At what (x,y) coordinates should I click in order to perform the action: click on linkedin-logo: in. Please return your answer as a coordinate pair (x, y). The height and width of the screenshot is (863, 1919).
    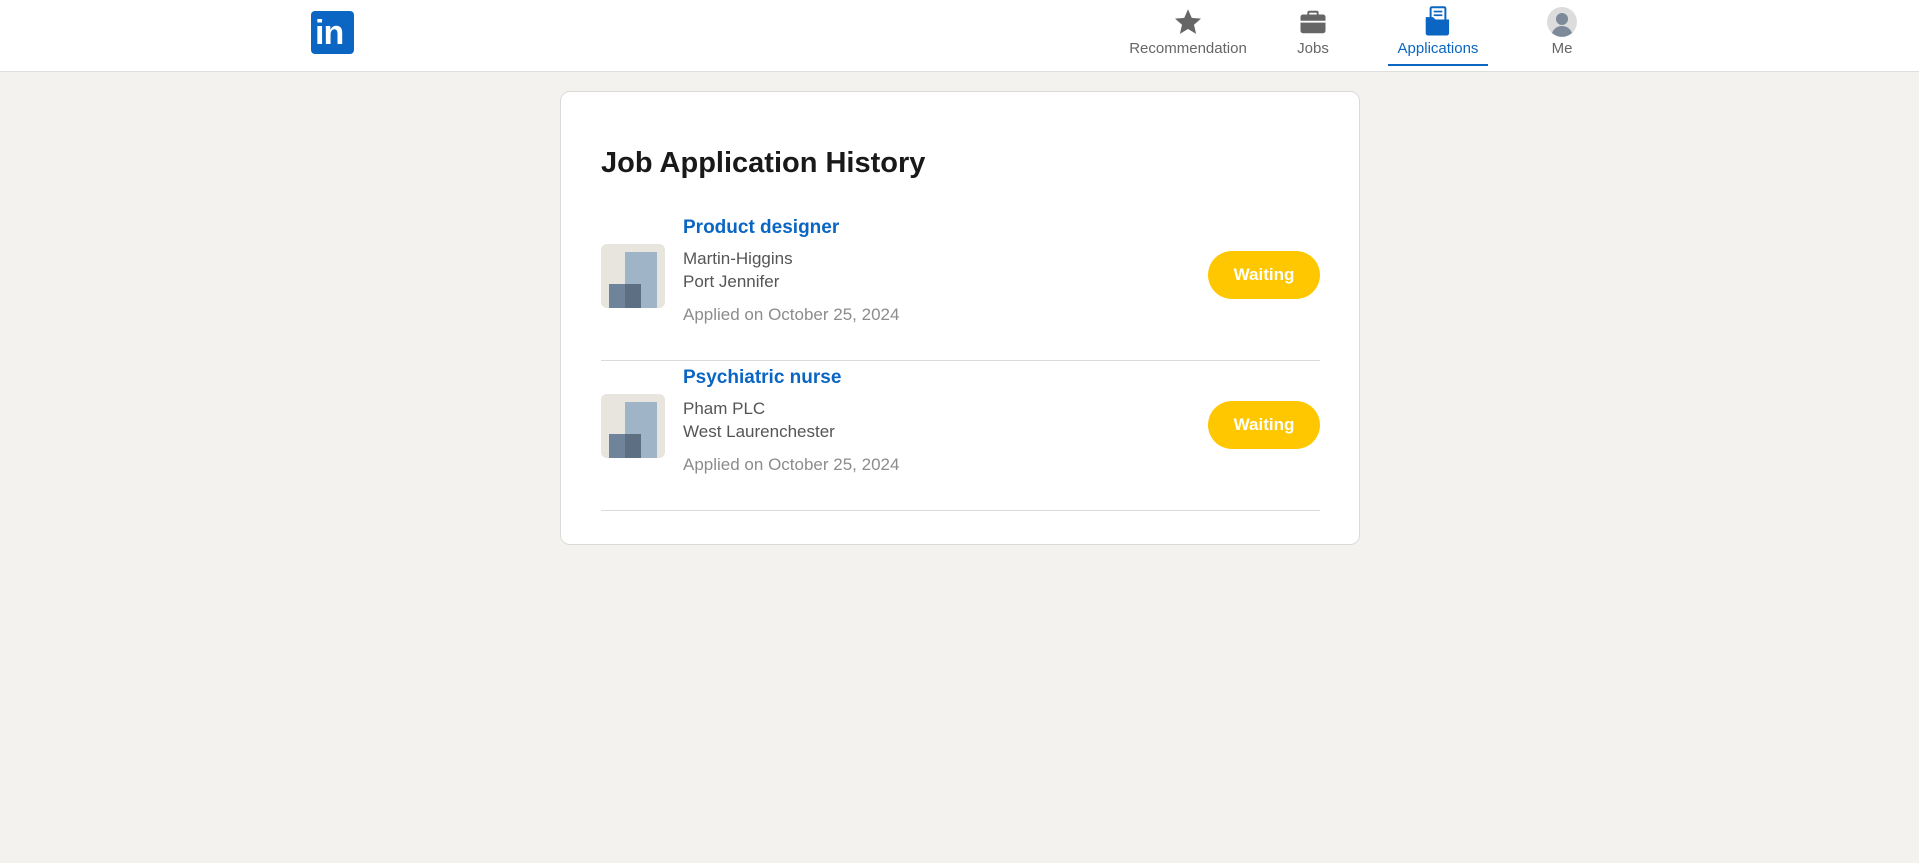
    Looking at the image, I should click on (332, 32).